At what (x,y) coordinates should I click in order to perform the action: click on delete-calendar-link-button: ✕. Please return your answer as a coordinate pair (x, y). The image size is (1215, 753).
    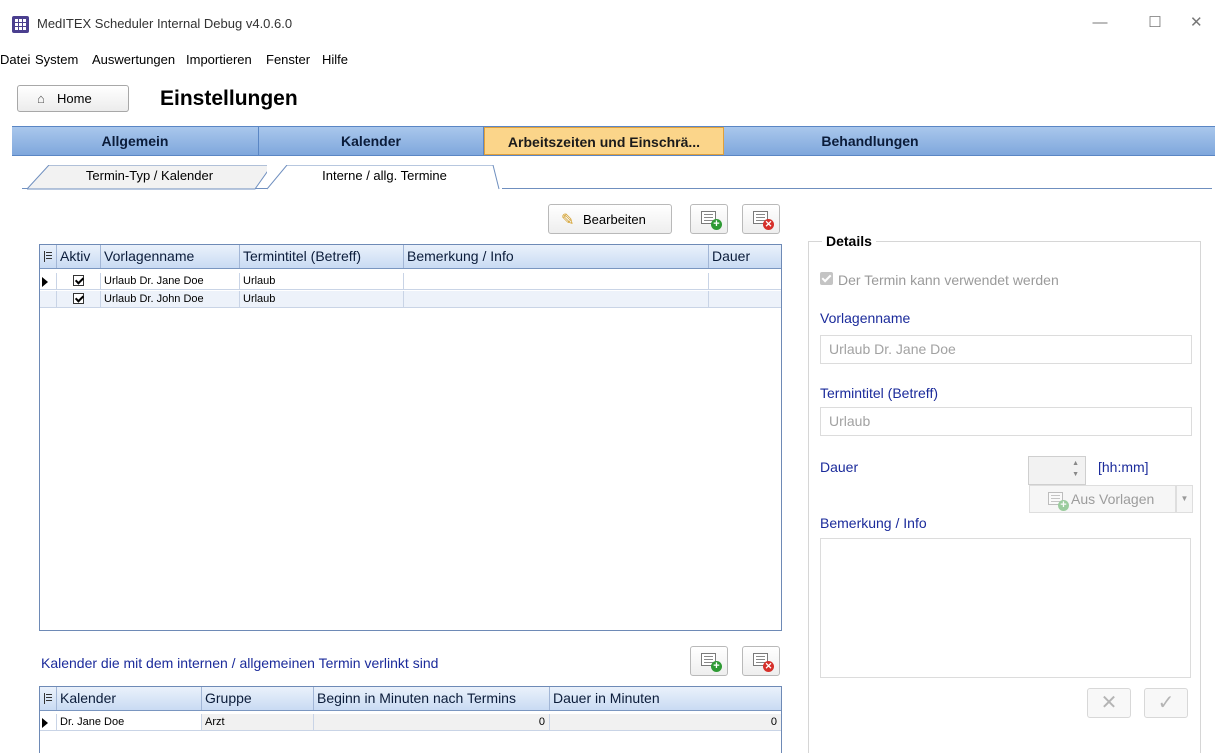
    Looking at the image, I should click on (761, 661).